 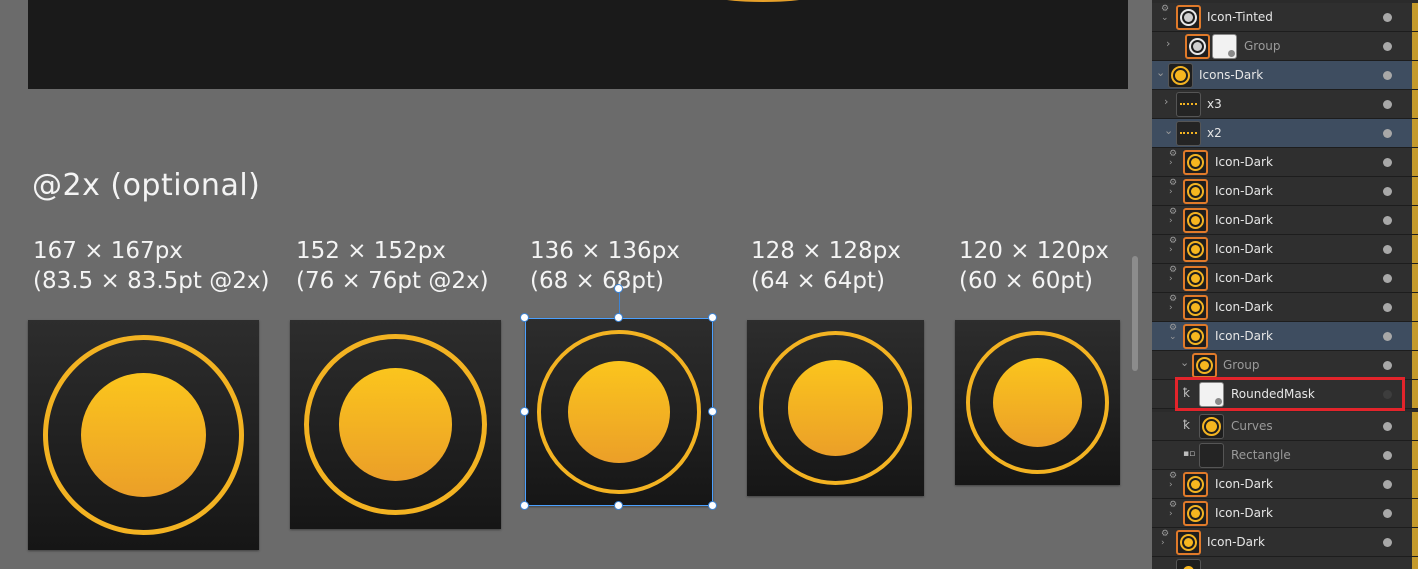 What do you see at coordinates (1135, 313) in the screenshot?
I see `scrollbar-thumb` at bounding box center [1135, 313].